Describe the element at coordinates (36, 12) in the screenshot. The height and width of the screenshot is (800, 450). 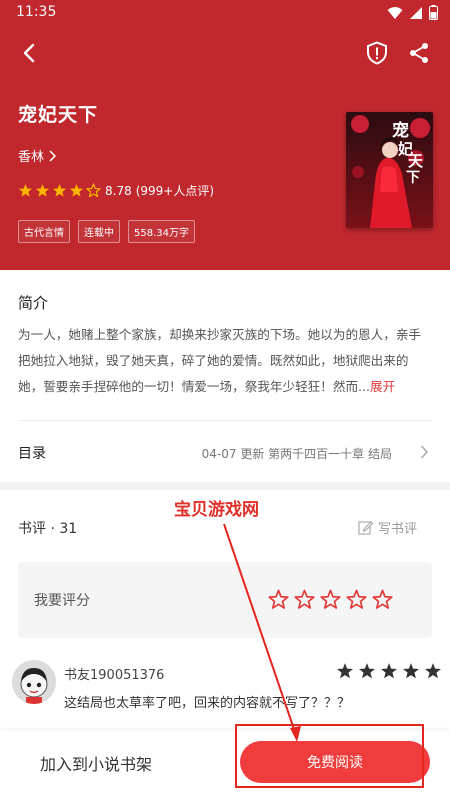
I see `status-time: 11:35` at that location.